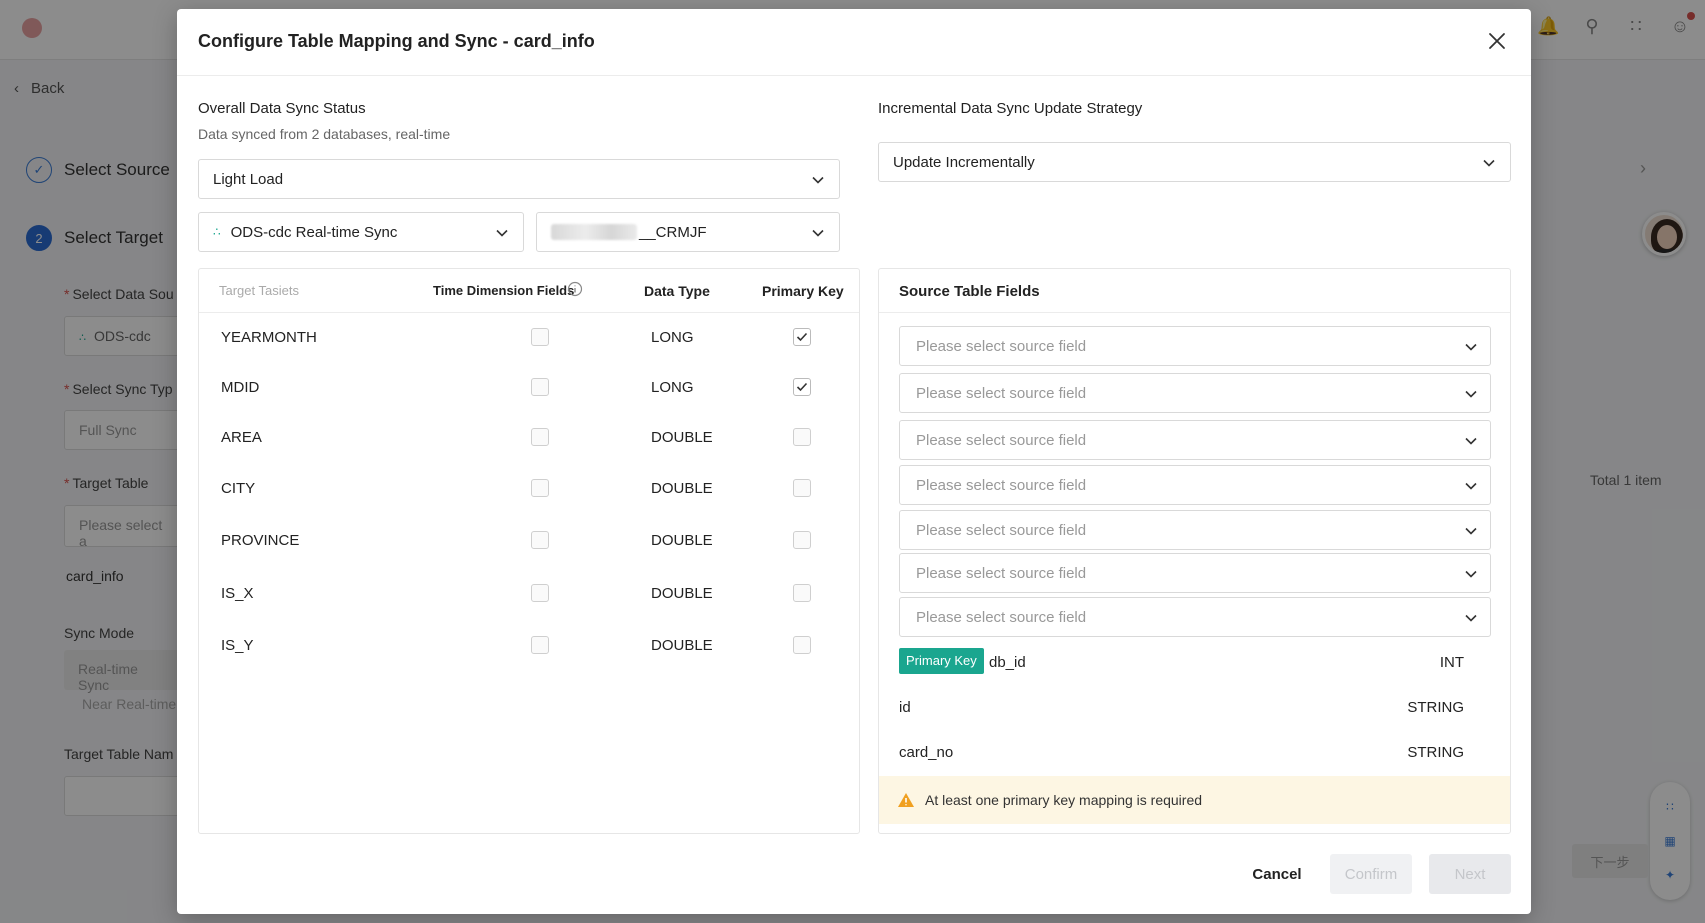 The height and width of the screenshot is (923, 1705). What do you see at coordinates (1181, 663) in the screenshot?
I see `source-field-row: Primary Key db_id INT` at bounding box center [1181, 663].